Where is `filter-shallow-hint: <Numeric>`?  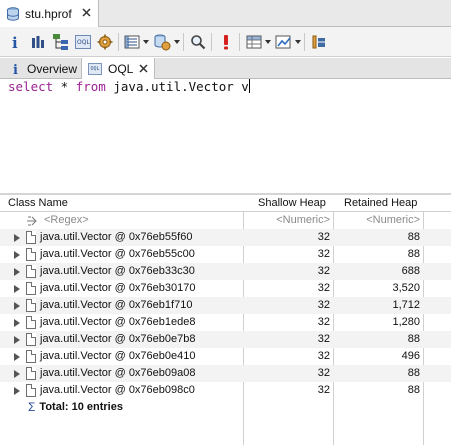
filter-shallow-hint: <Numeric> is located at coordinates (287, 220).